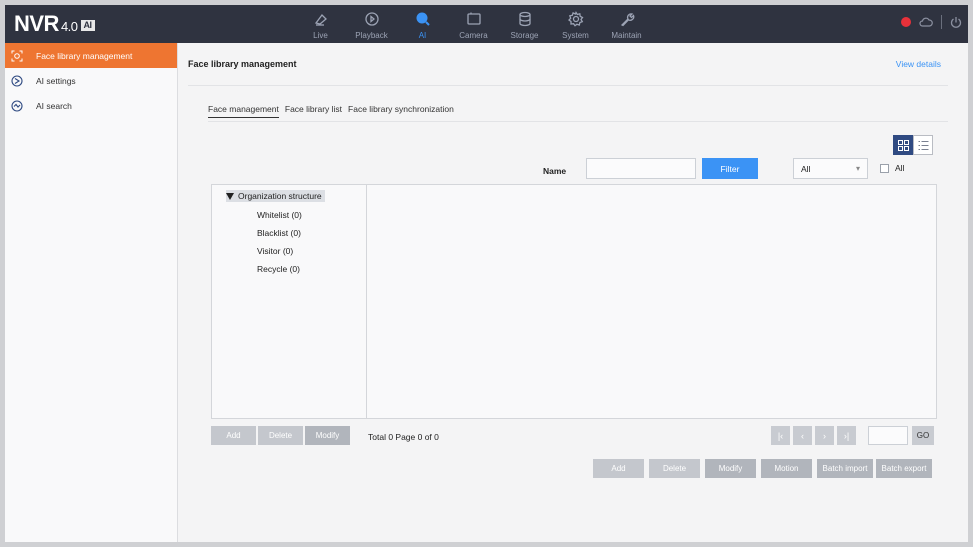 Image resolution: width=973 pixels, height=547 pixels. What do you see at coordinates (320, 35) in the screenshot?
I see `nav-live-label: Live` at bounding box center [320, 35].